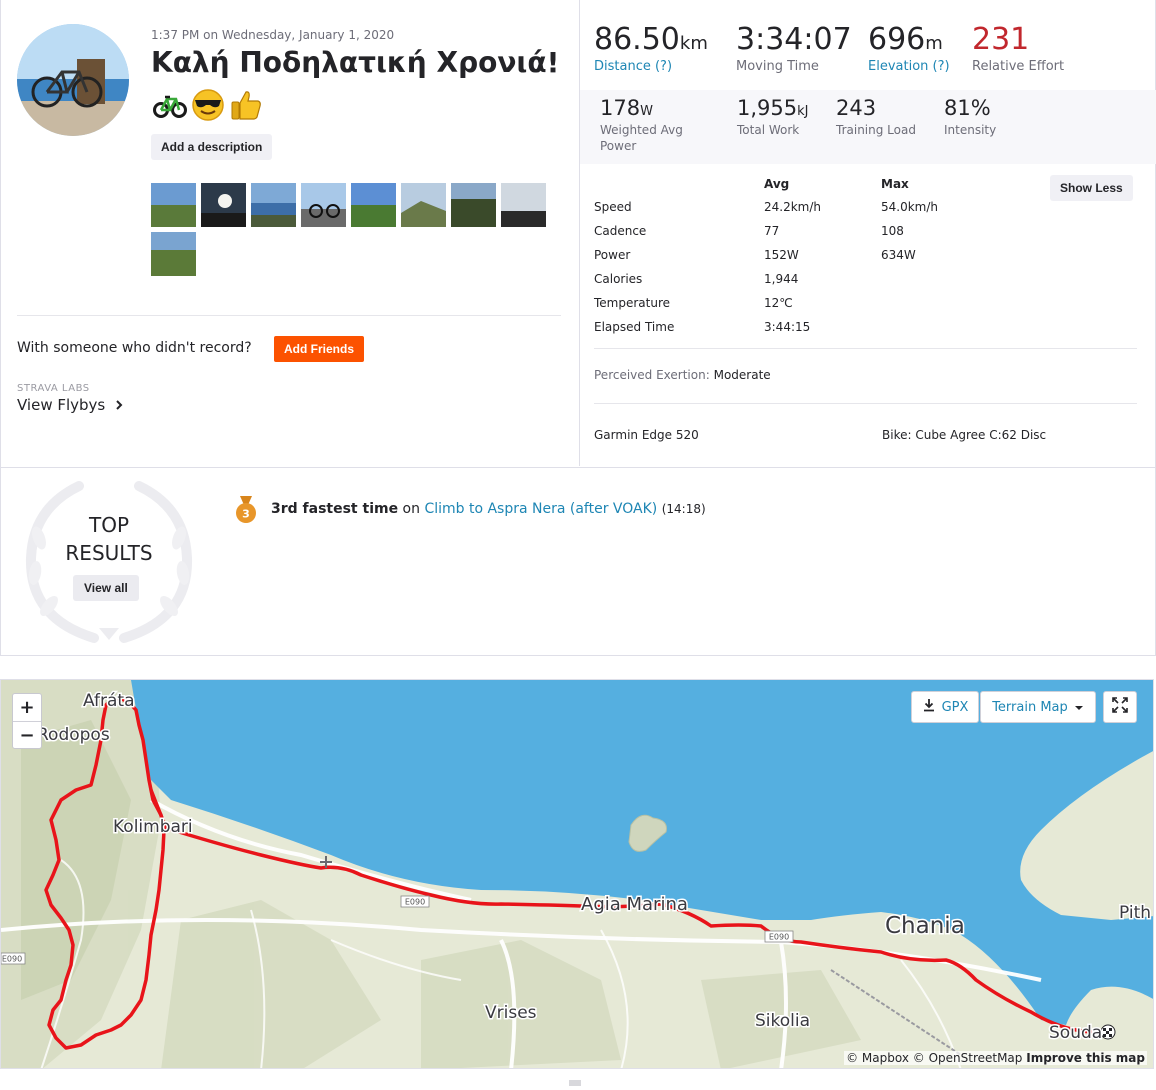  I want to click on improve-map-link: Improve this map, so click(1085, 1058).